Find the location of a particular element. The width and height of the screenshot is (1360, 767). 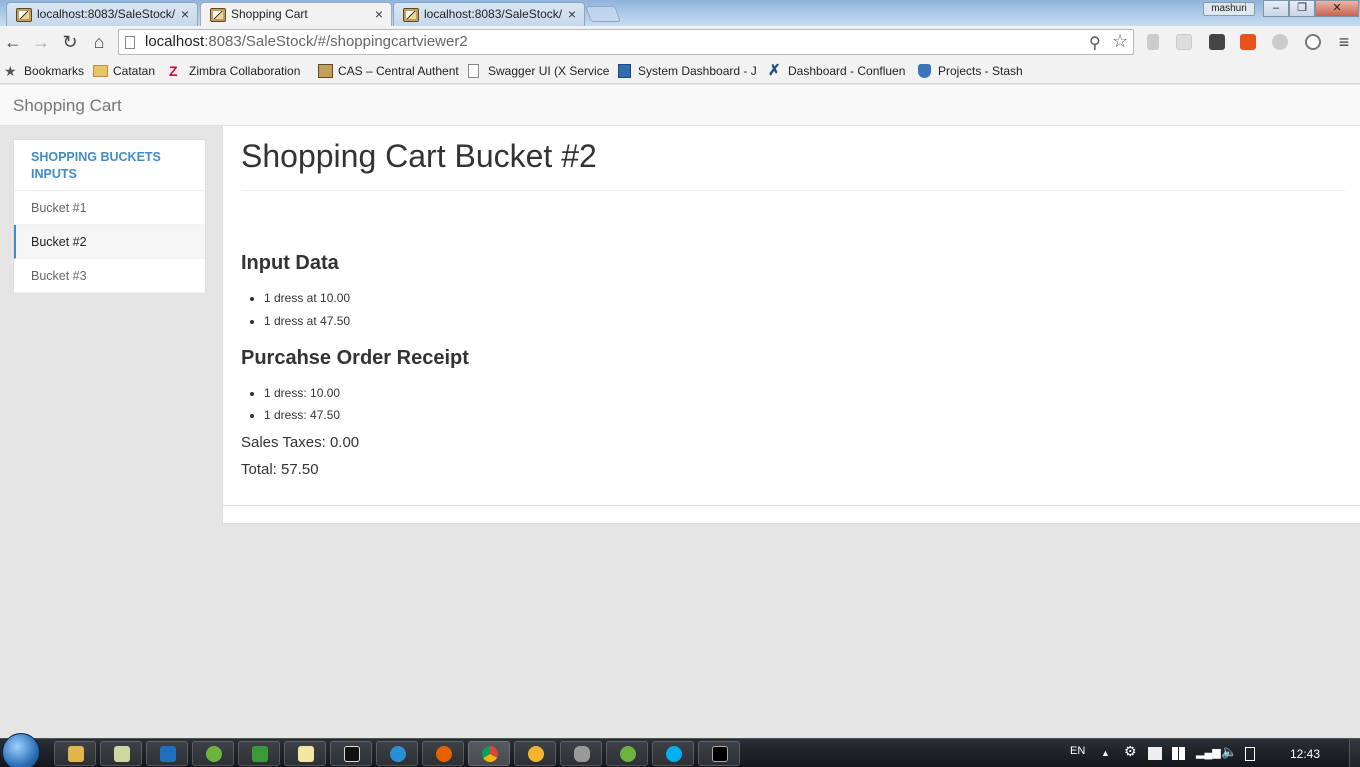

windows-icon is located at coordinates (1178, 753).